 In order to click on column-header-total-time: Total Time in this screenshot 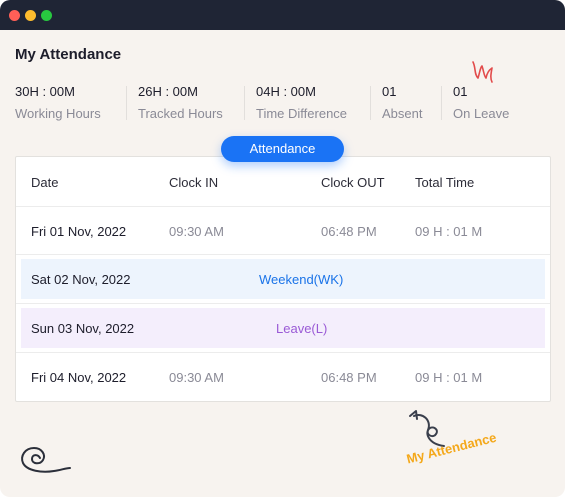, I will do `click(445, 182)`.